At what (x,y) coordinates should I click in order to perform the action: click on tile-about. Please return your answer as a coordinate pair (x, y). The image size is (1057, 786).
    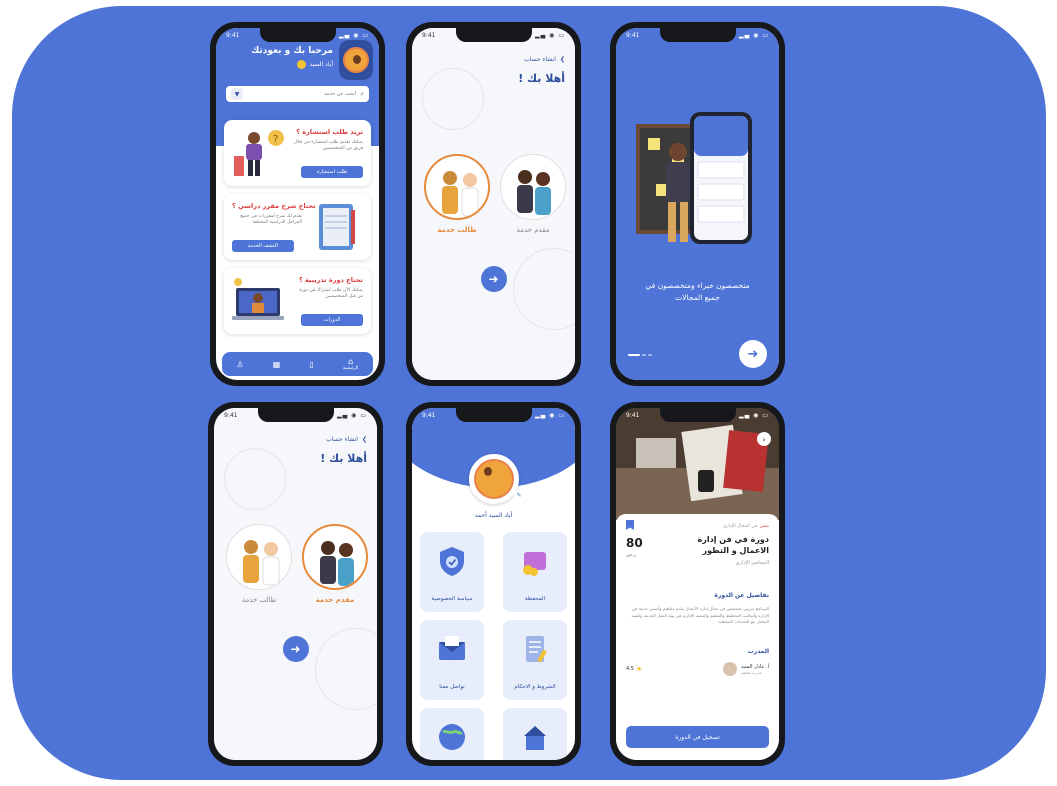
    Looking at the image, I should click on (535, 734).